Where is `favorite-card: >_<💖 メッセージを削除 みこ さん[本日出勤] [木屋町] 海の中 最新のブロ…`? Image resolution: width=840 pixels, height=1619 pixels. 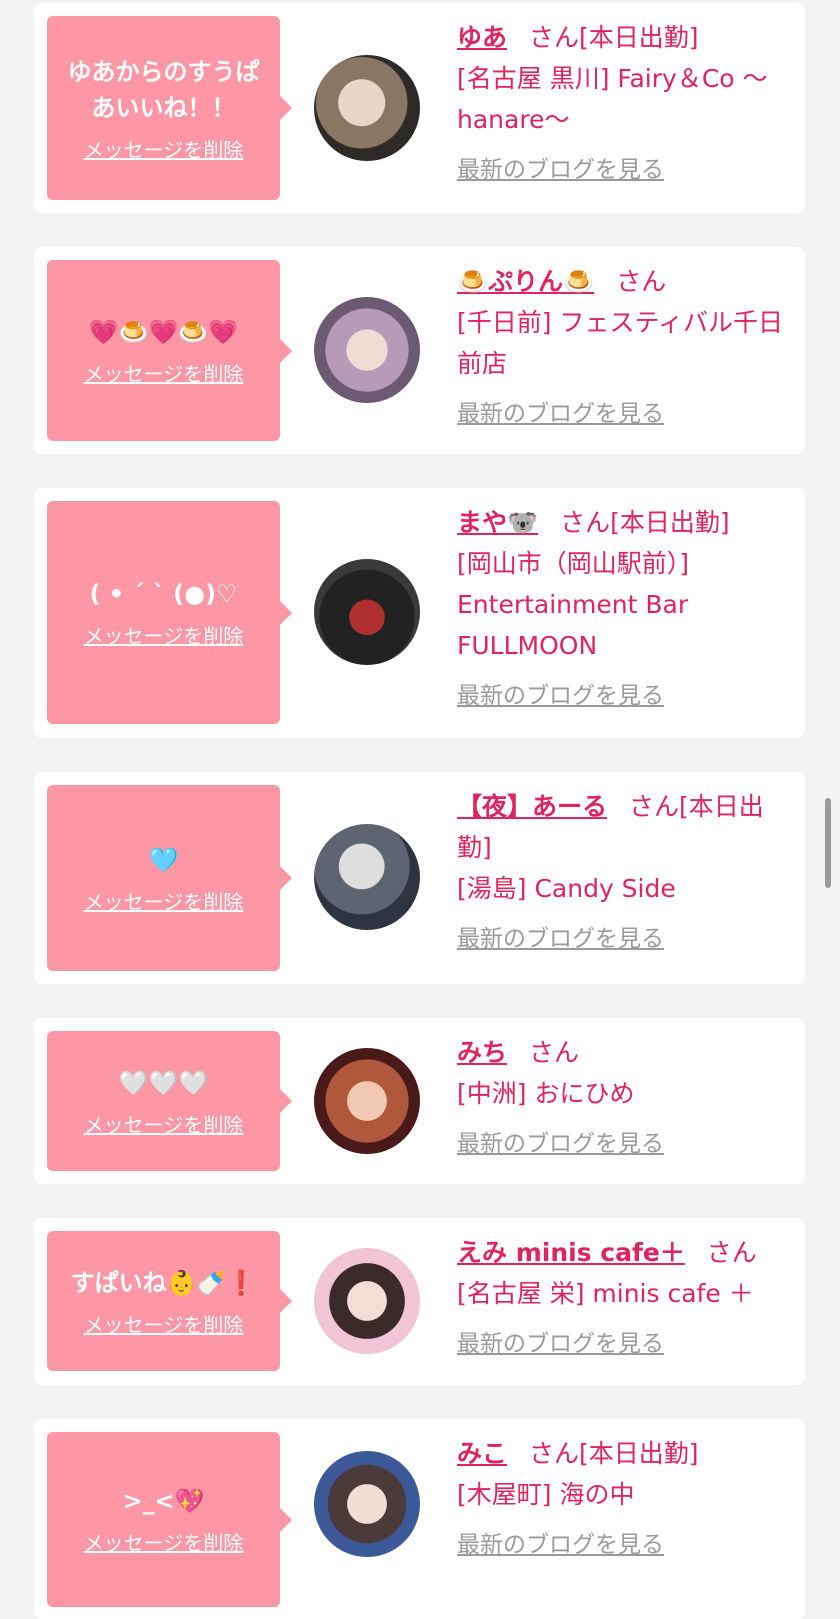 favorite-card: >_<💖 メッセージを削除 みこ さん[本日出勤] [木屋町] 海の中 最新のブロ… is located at coordinates (419, 1519).